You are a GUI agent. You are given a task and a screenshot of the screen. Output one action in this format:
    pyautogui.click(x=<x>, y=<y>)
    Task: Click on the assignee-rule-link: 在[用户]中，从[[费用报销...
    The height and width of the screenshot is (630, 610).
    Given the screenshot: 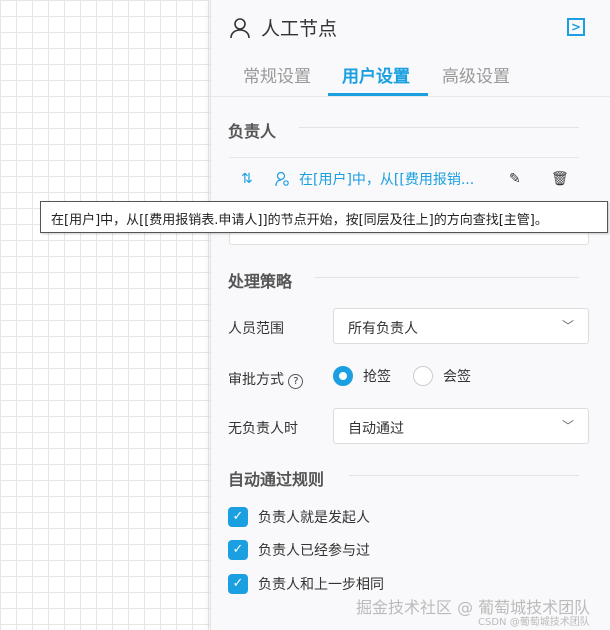 What is the action you would take?
    pyautogui.click(x=404, y=179)
    